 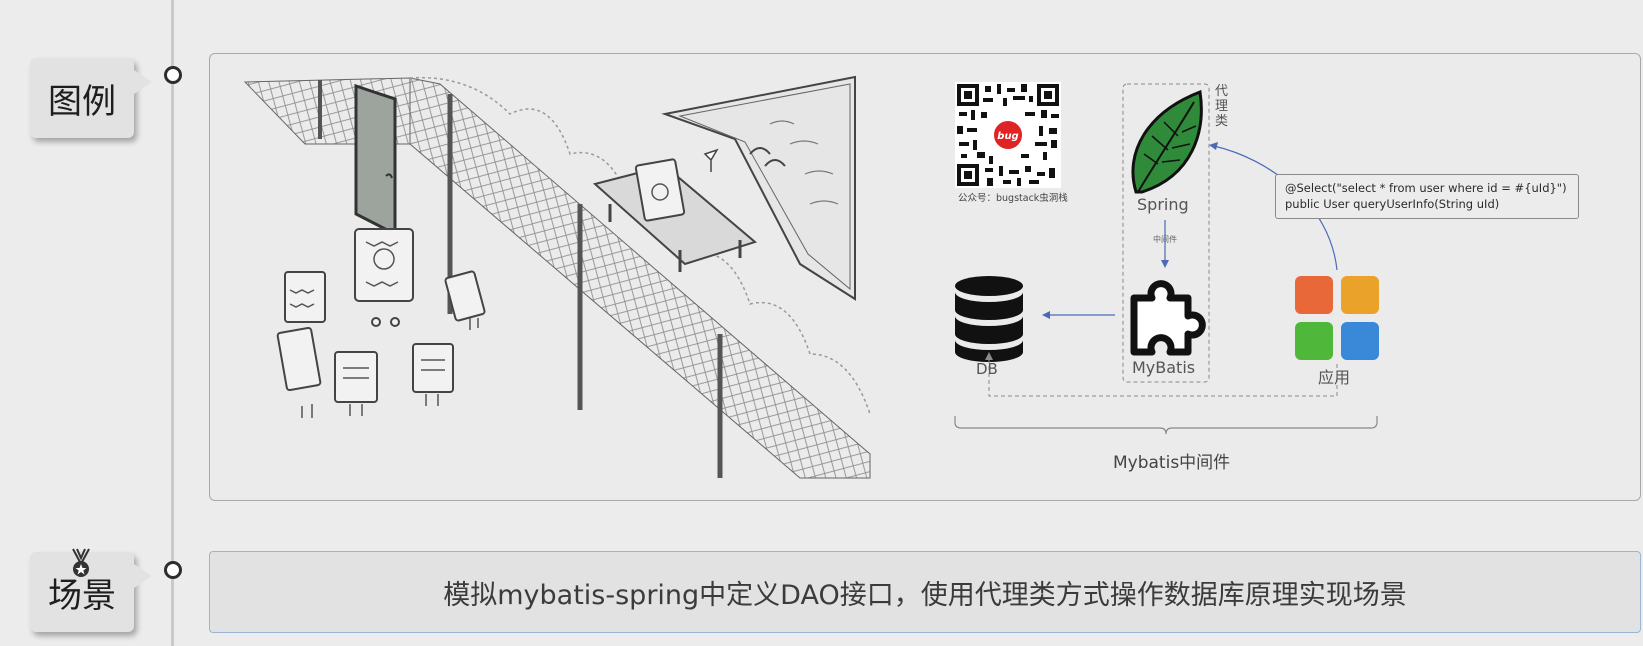 What do you see at coordinates (1165, 239) in the screenshot?
I see `middleware-small-label: 中间件` at bounding box center [1165, 239].